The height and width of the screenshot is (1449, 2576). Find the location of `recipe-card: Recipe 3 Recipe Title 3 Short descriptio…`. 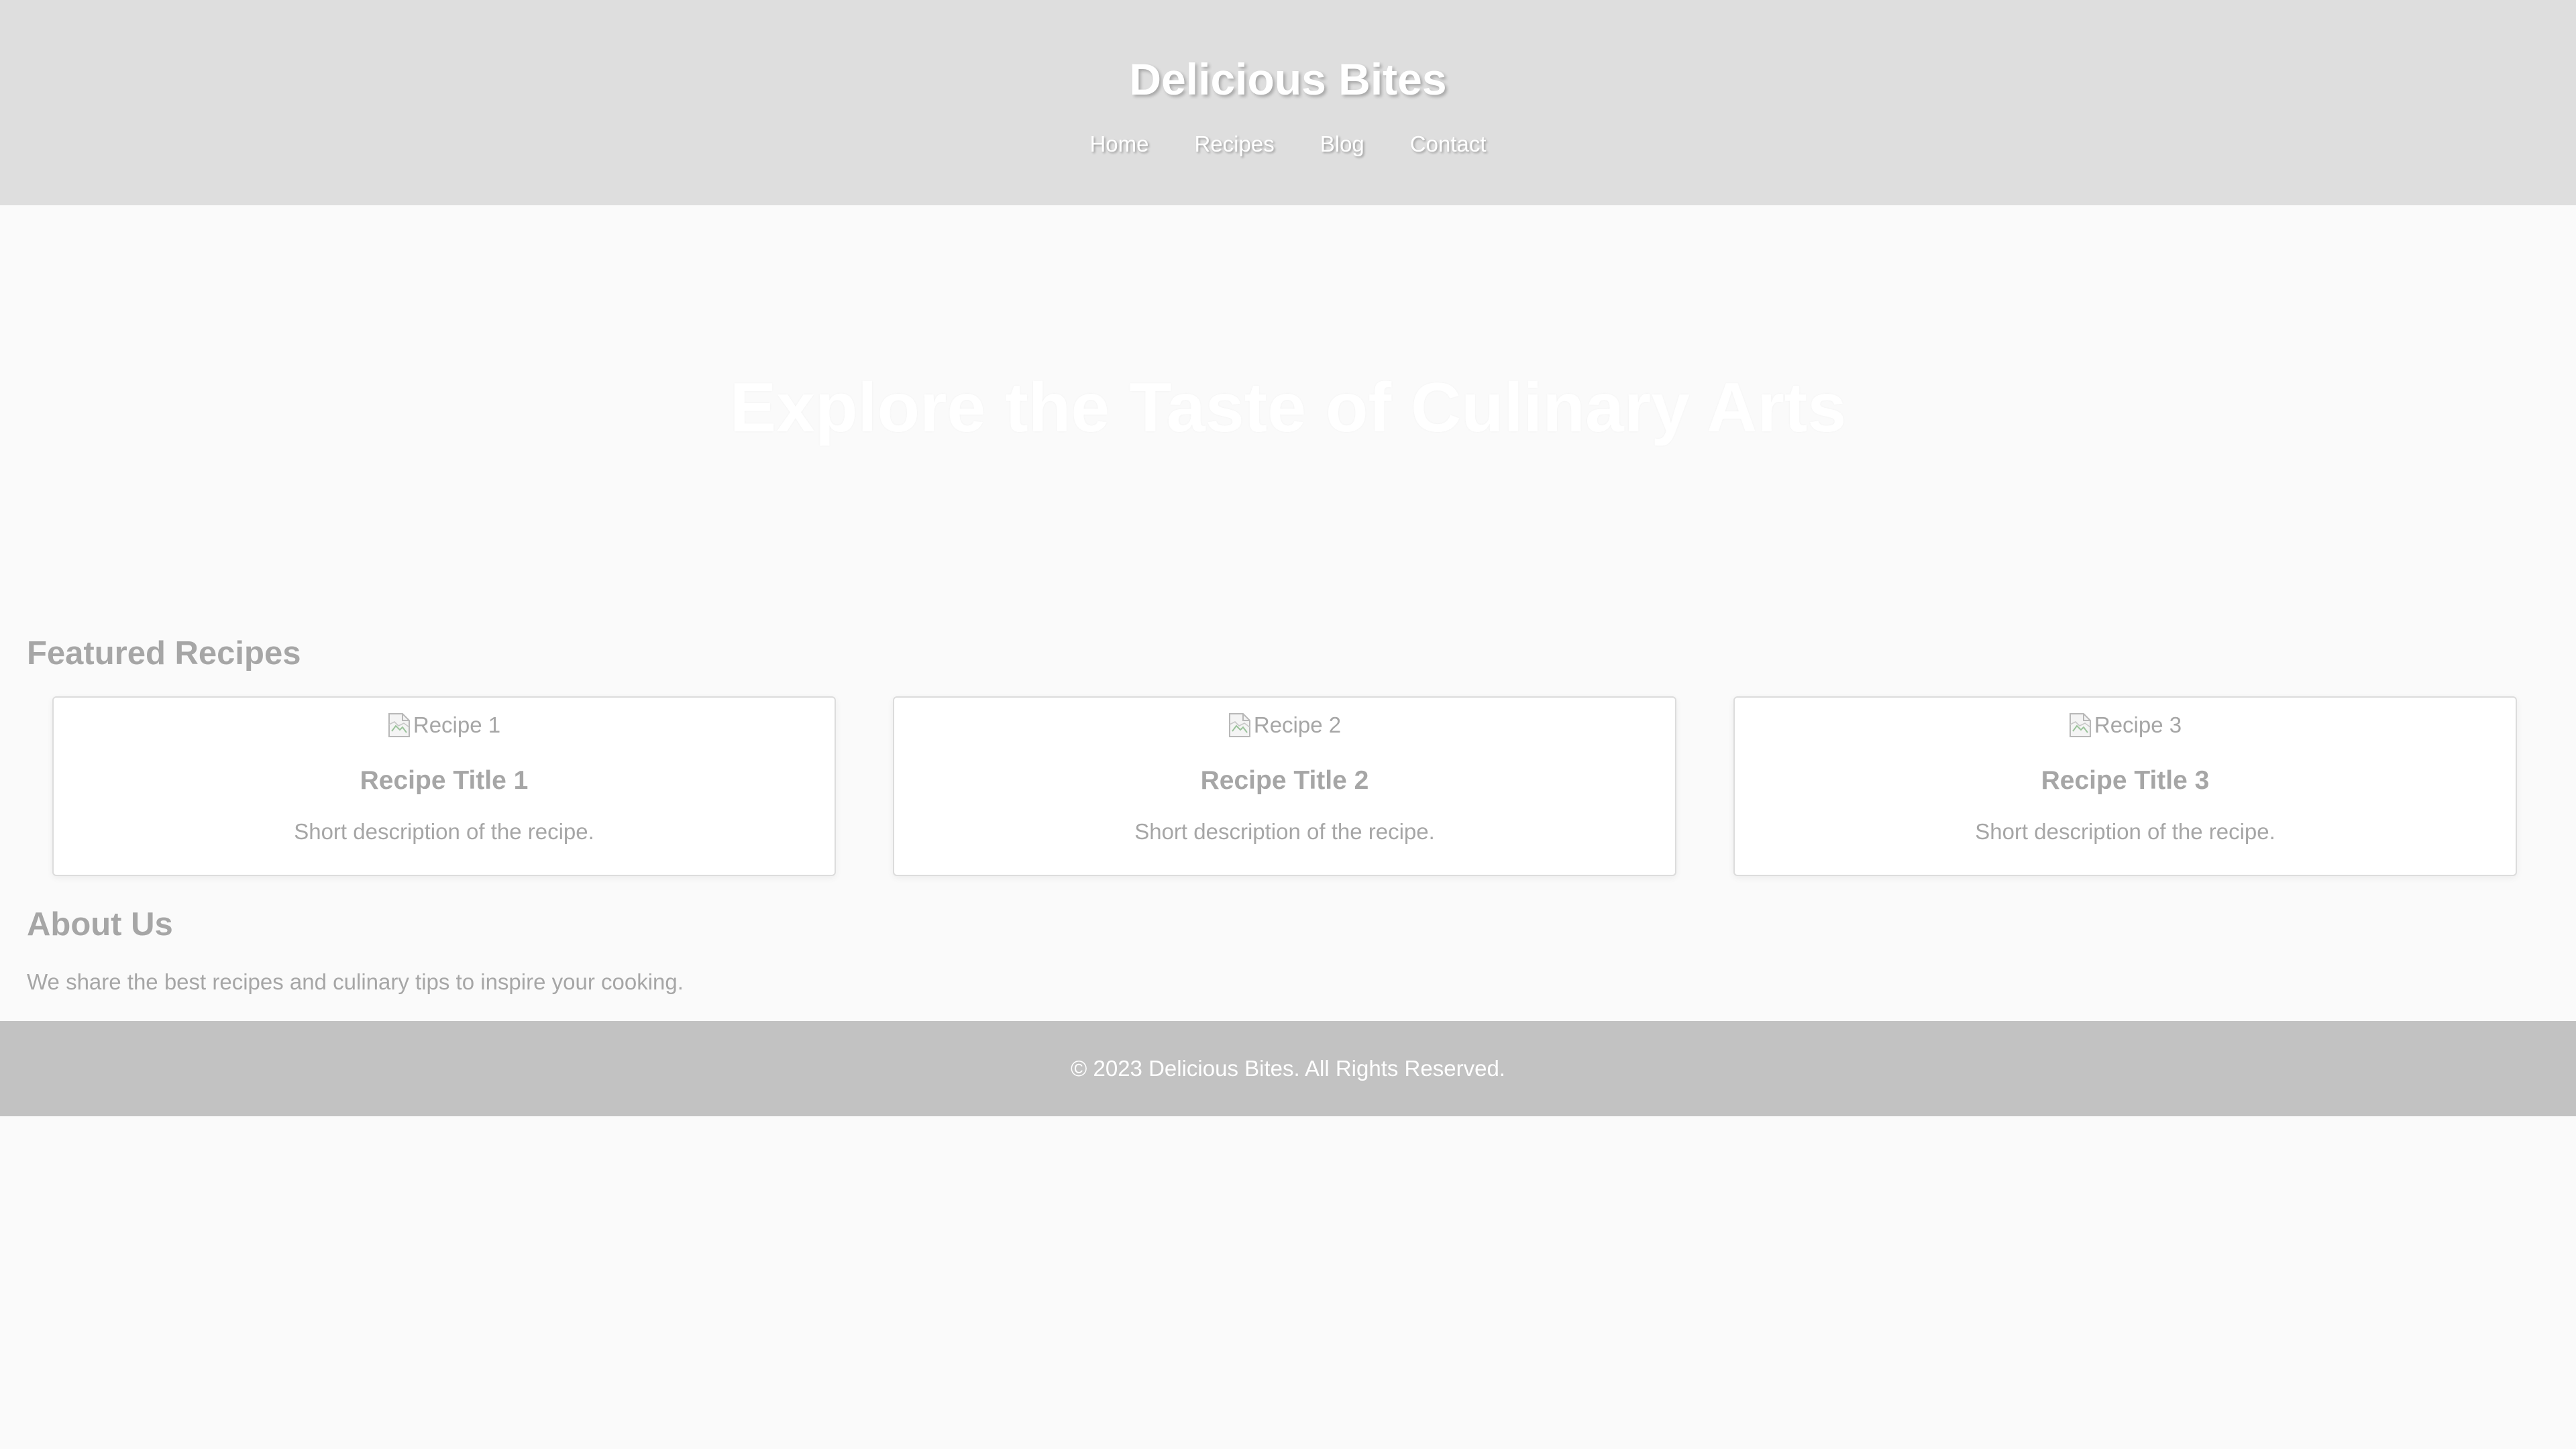

recipe-card: Recipe 3 Recipe Title 3 Short descriptio… is located at coordinates (2125, 786).